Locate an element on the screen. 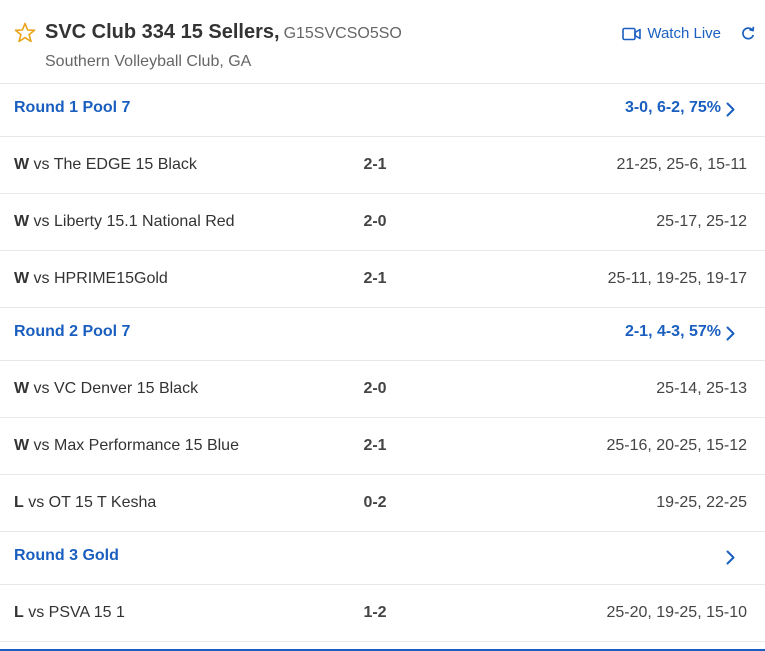 This screenshot has height=651, width=765. watch-live-label: Watch Live is located at coordinates (684, 33).